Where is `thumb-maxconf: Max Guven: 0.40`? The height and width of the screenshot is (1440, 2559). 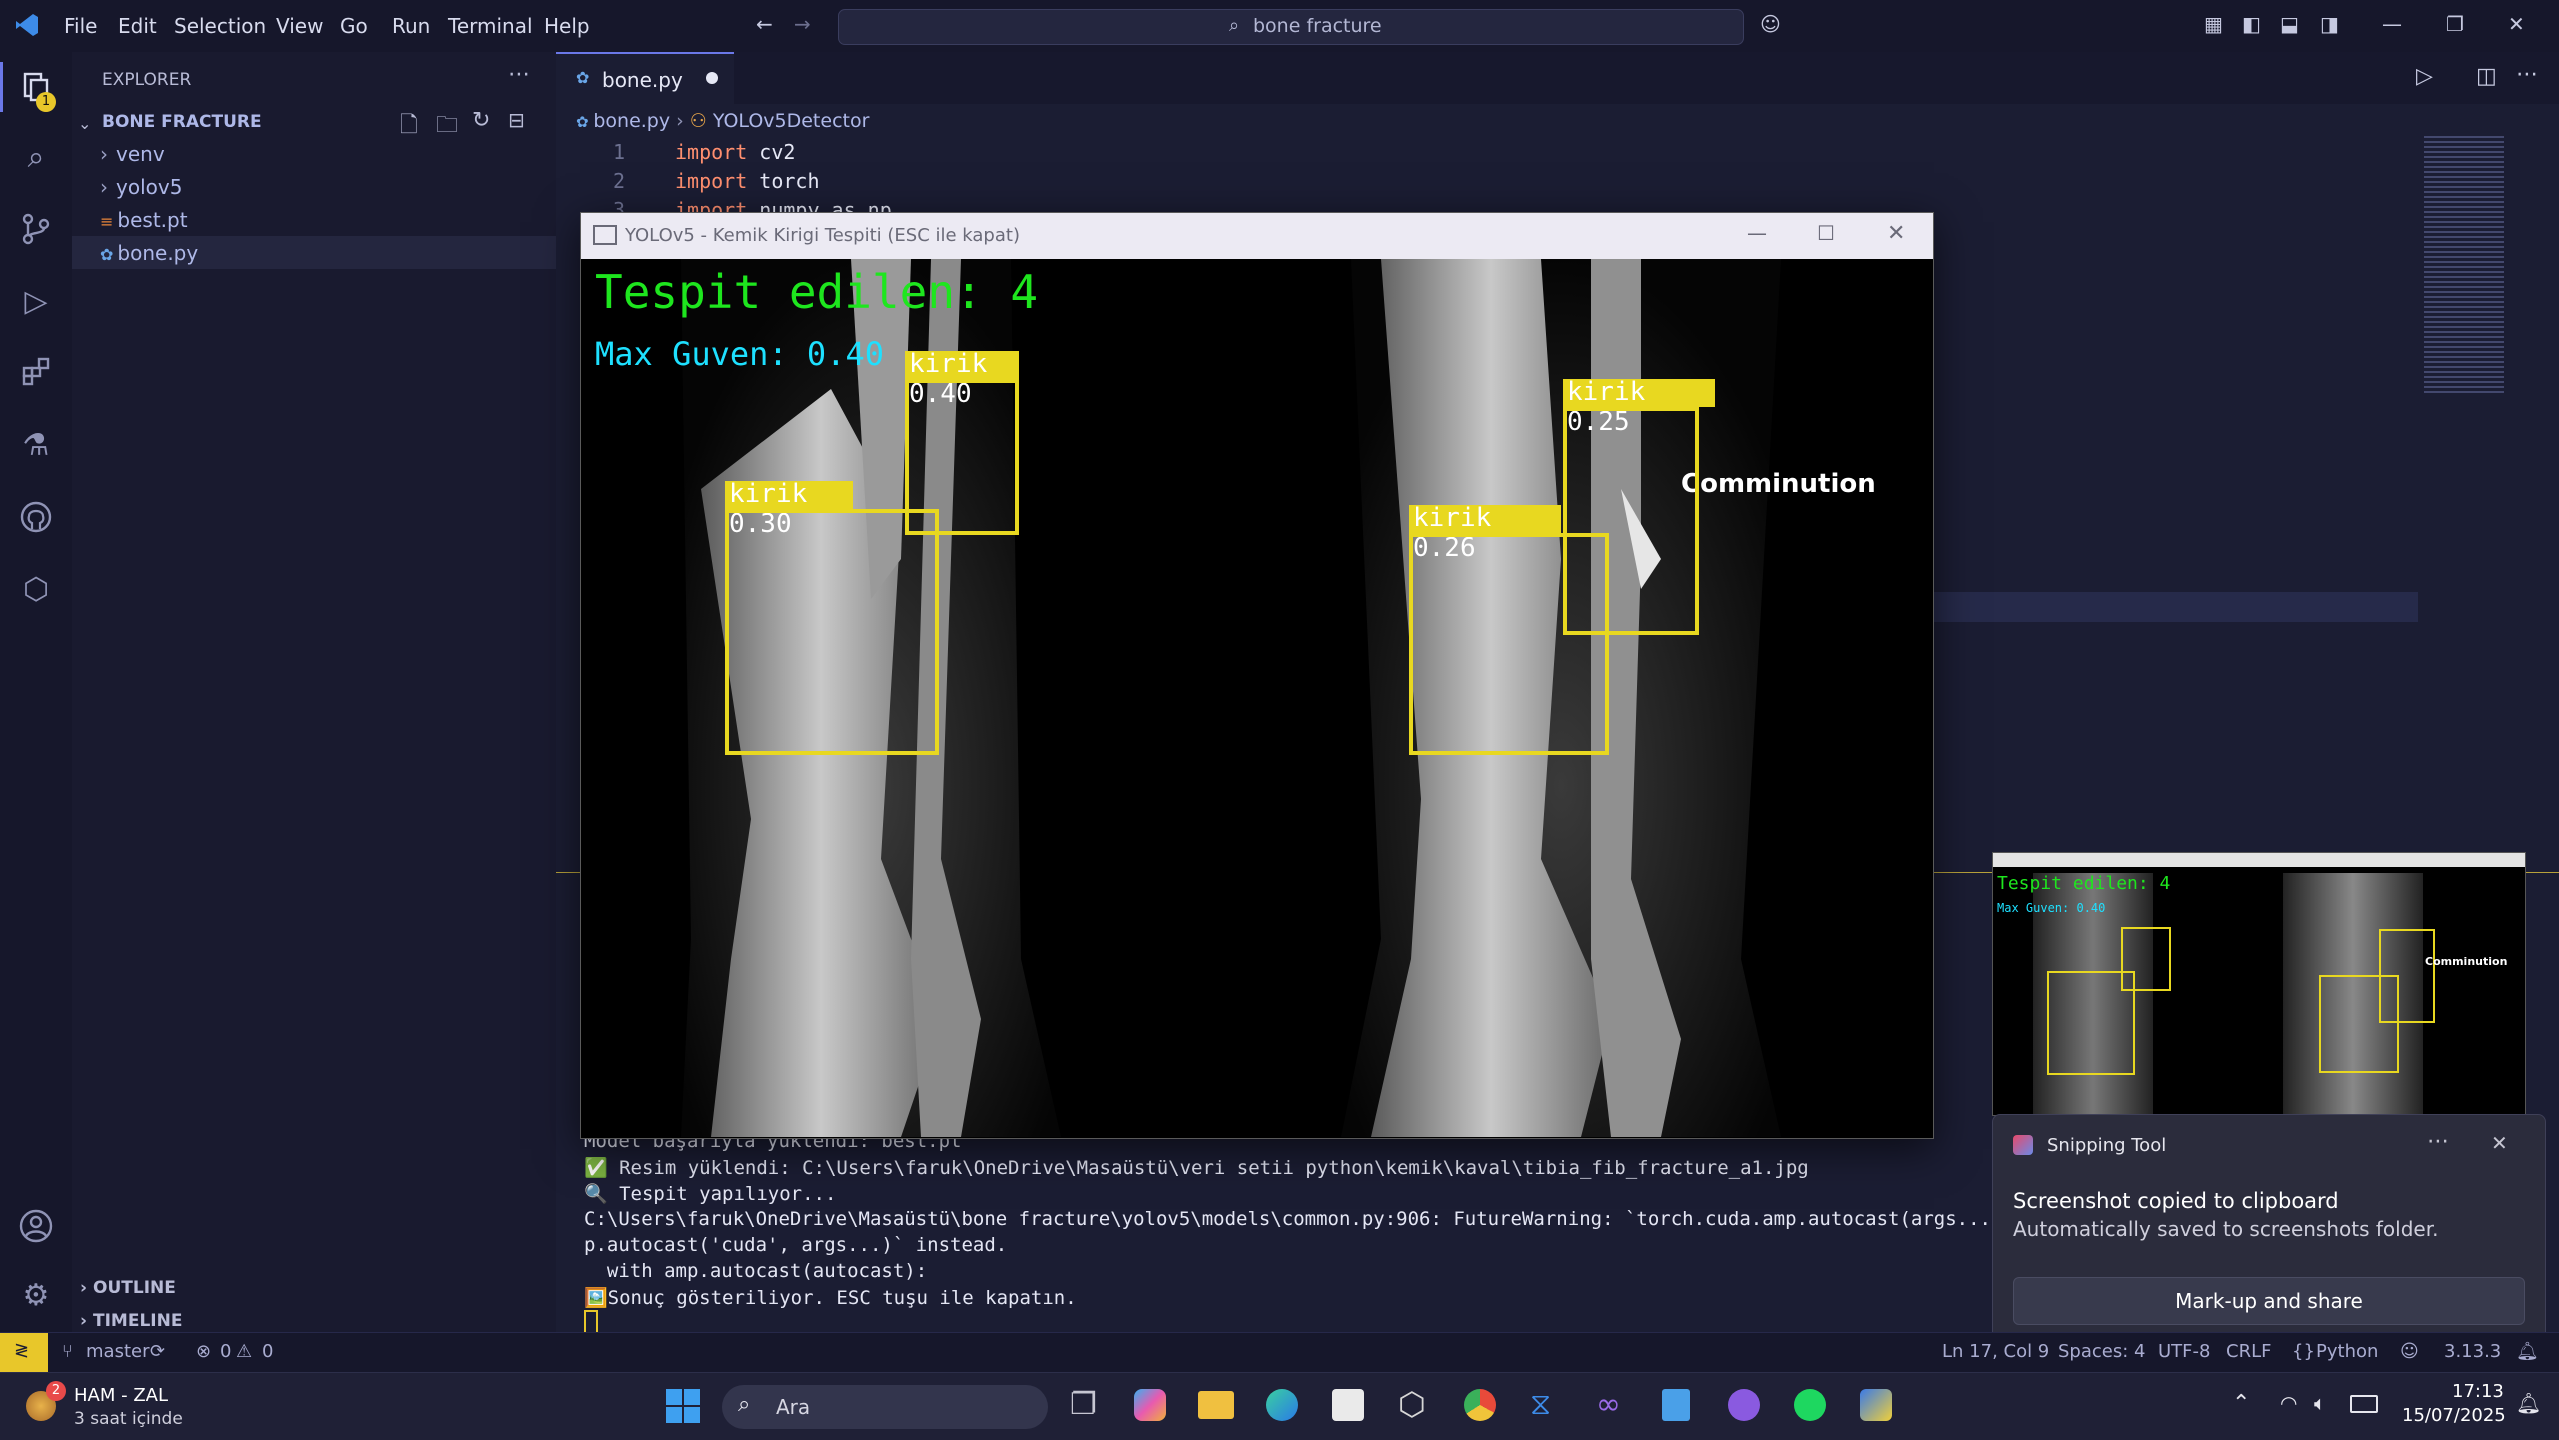 thumb-maxconf: Max Guven: 0.40 is located at coordinates (2051, 908).